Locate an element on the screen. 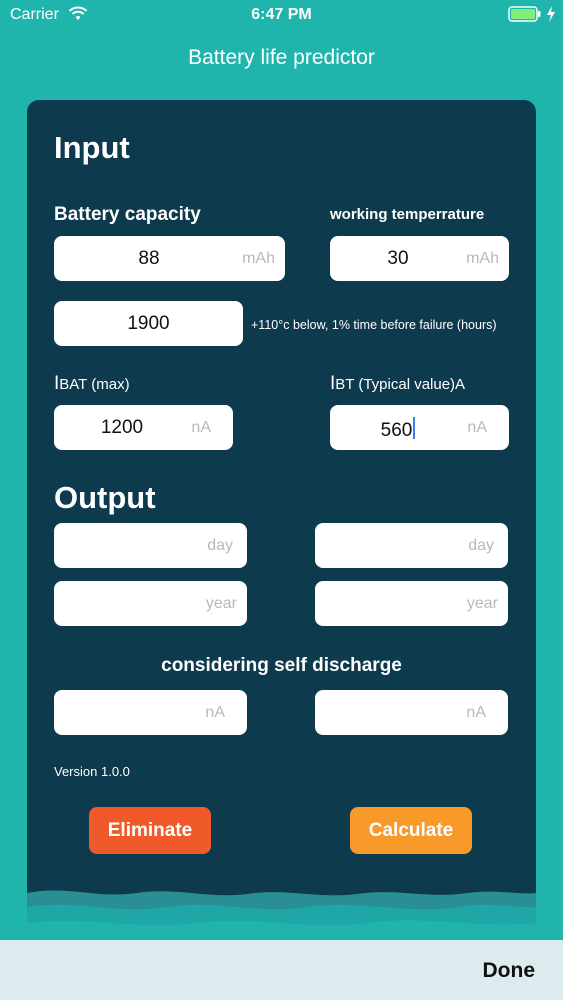 This screenshot has width=563, height=1000. charging-icon is located at coordinates (551, 14).